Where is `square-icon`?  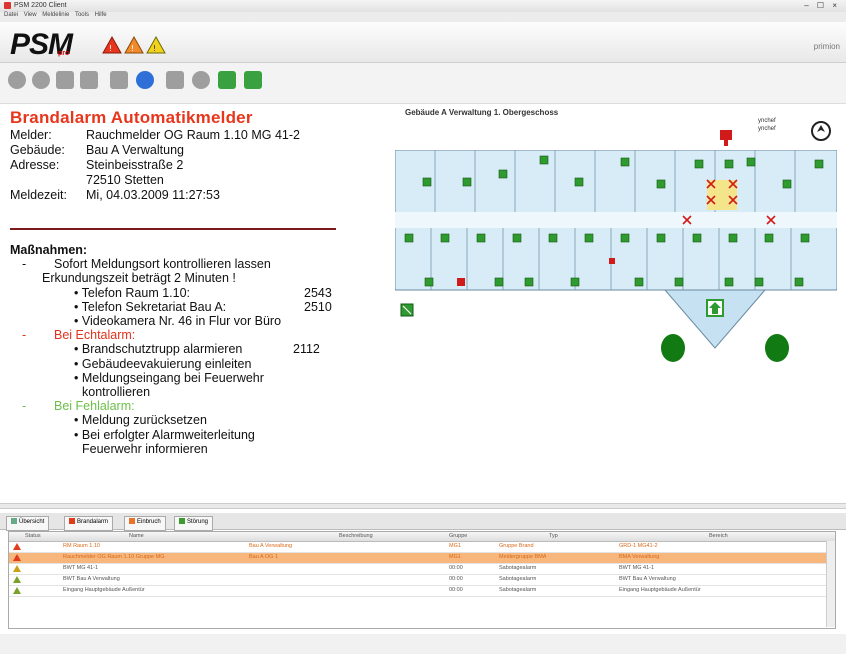 square-icon is located at coordinates (175, 80).